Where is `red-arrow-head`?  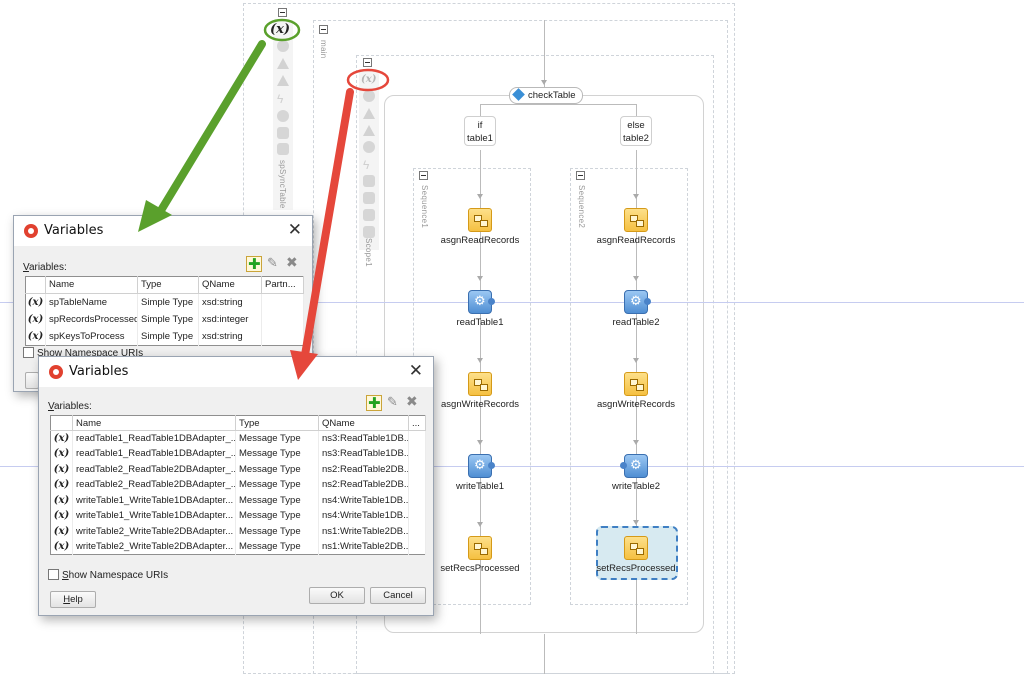 red-arrow-head is located at coordinates (304, 365).